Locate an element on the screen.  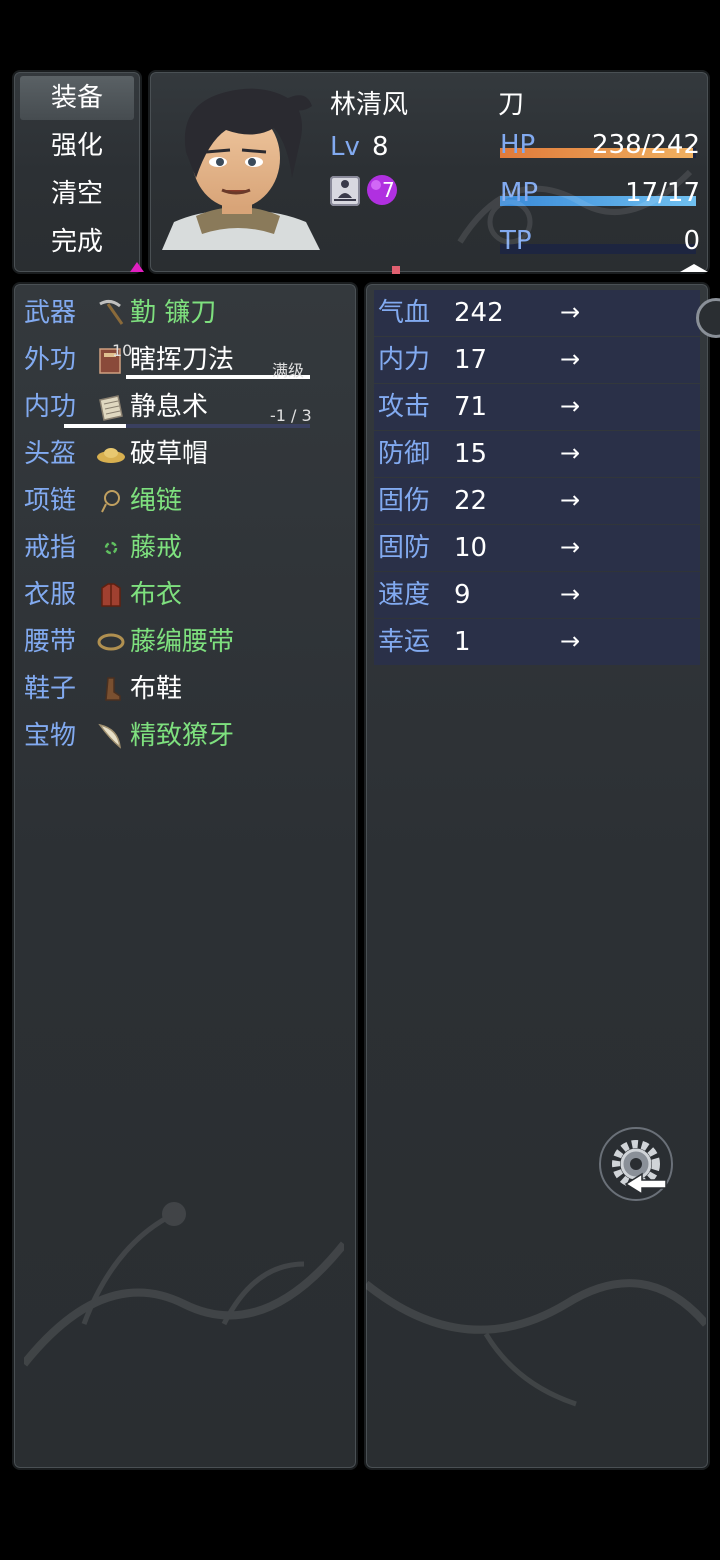
equip-slot-helmet: 头盔 破草帽 is located at coordinates (185, 454).